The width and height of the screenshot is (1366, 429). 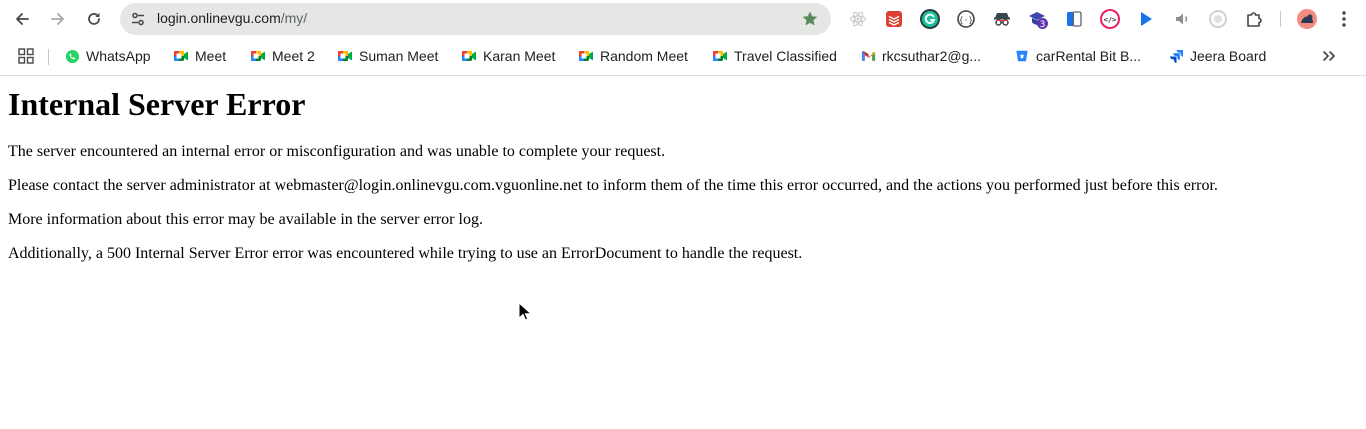 I want to click on browser-toolbar: login.onlinevgu.com/my/ {·} 3 </>, so click(x=683, y=19).